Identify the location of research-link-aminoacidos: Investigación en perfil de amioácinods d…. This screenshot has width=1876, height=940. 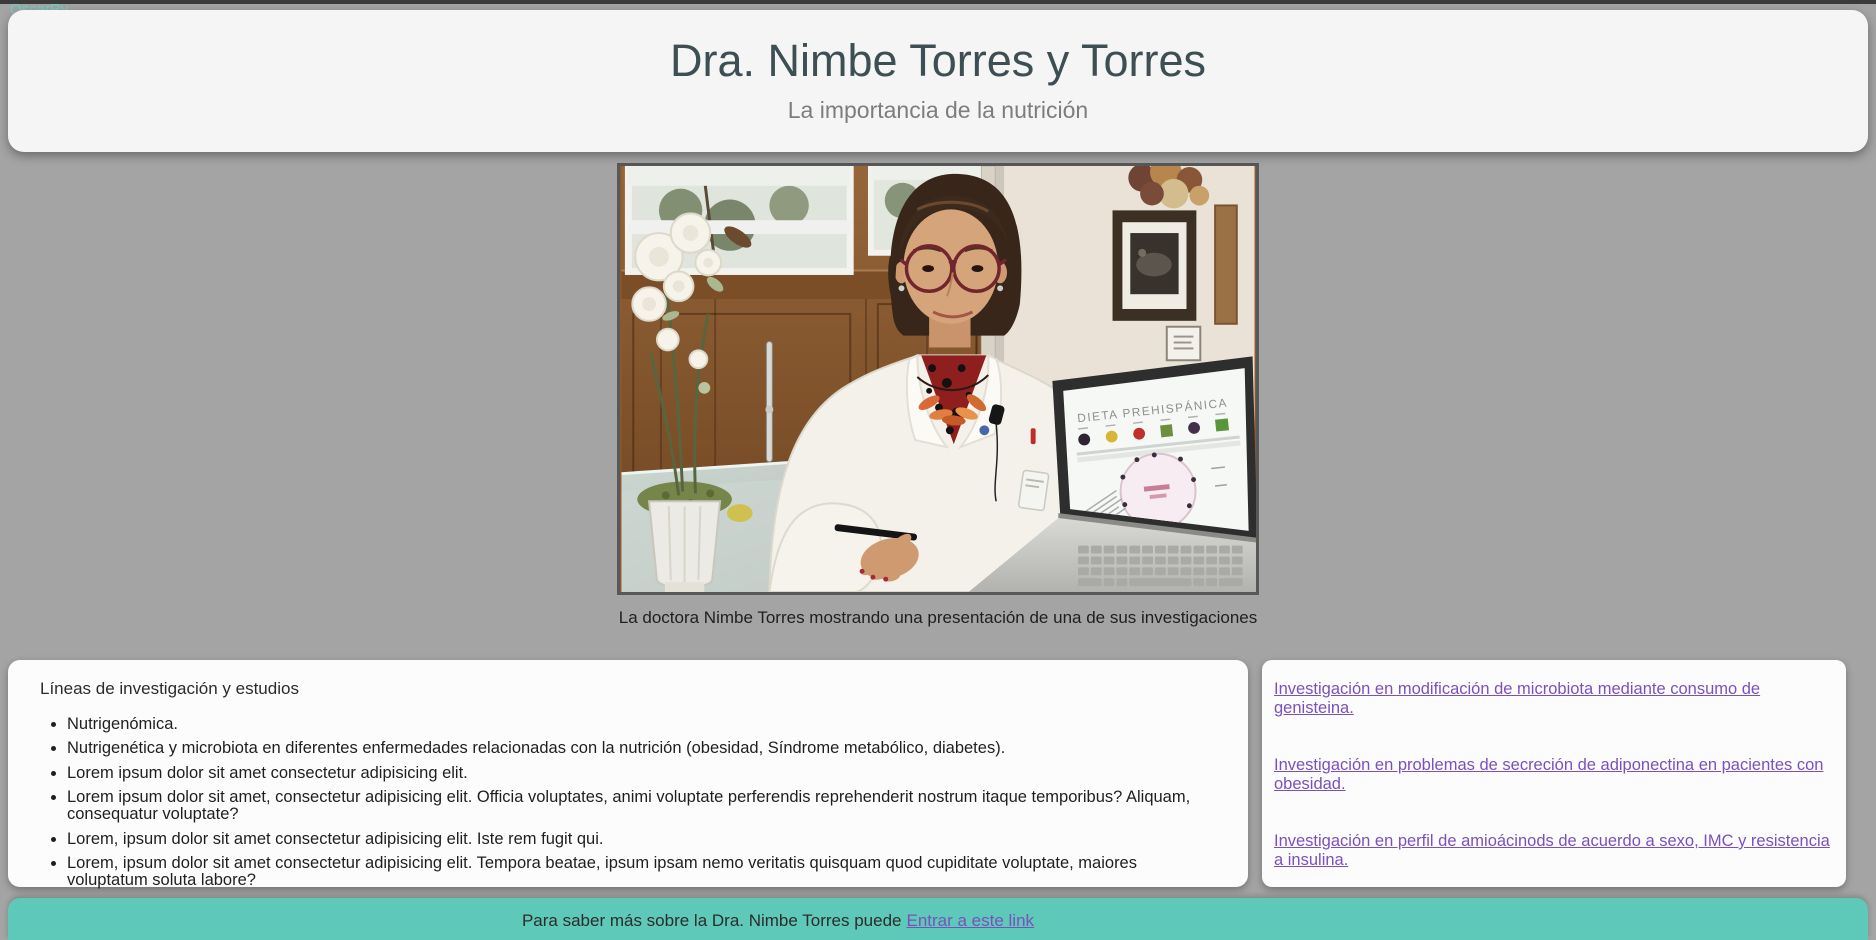
(1552, 850).